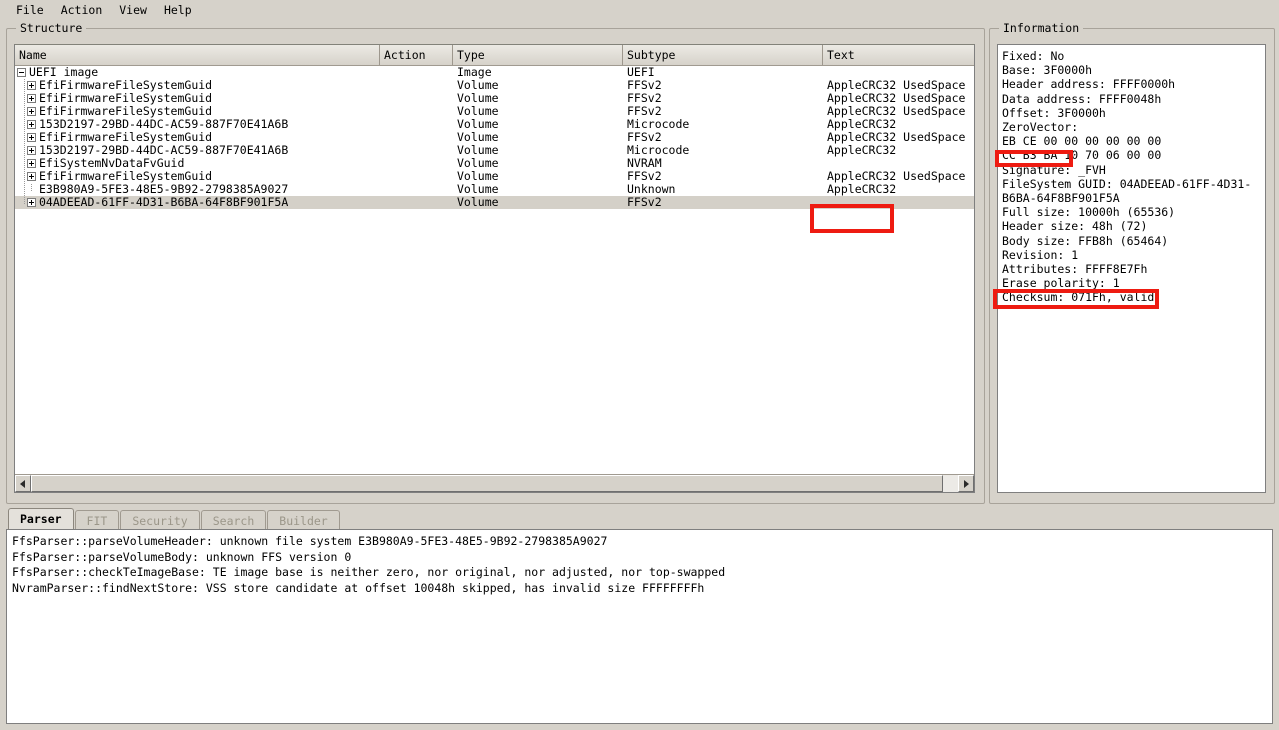 The height and width of the screenshot is (730, 1279). Describe the element at coordinates (233, 520) in the screenshot. I see `tab-search: Search` at that location.